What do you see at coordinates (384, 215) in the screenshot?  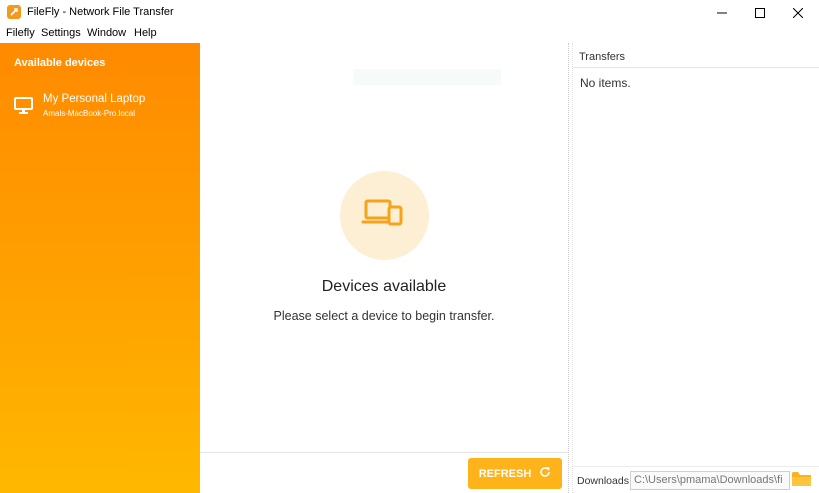 I see `devices-icon` at bounding box center [384, 215].